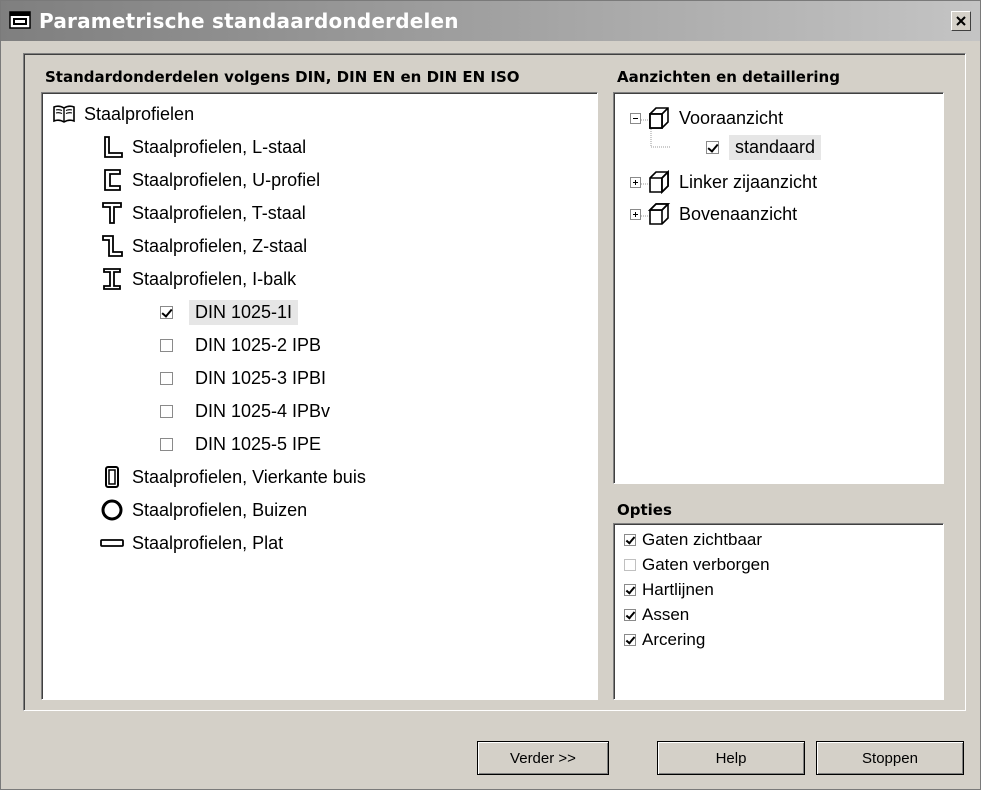 The height and width of the screenshot is (790, 981). Describe the element at coordinates (214, 278) in the screenshot. I see `tree-item-label: Staalprofielen, I-balk` at that location.